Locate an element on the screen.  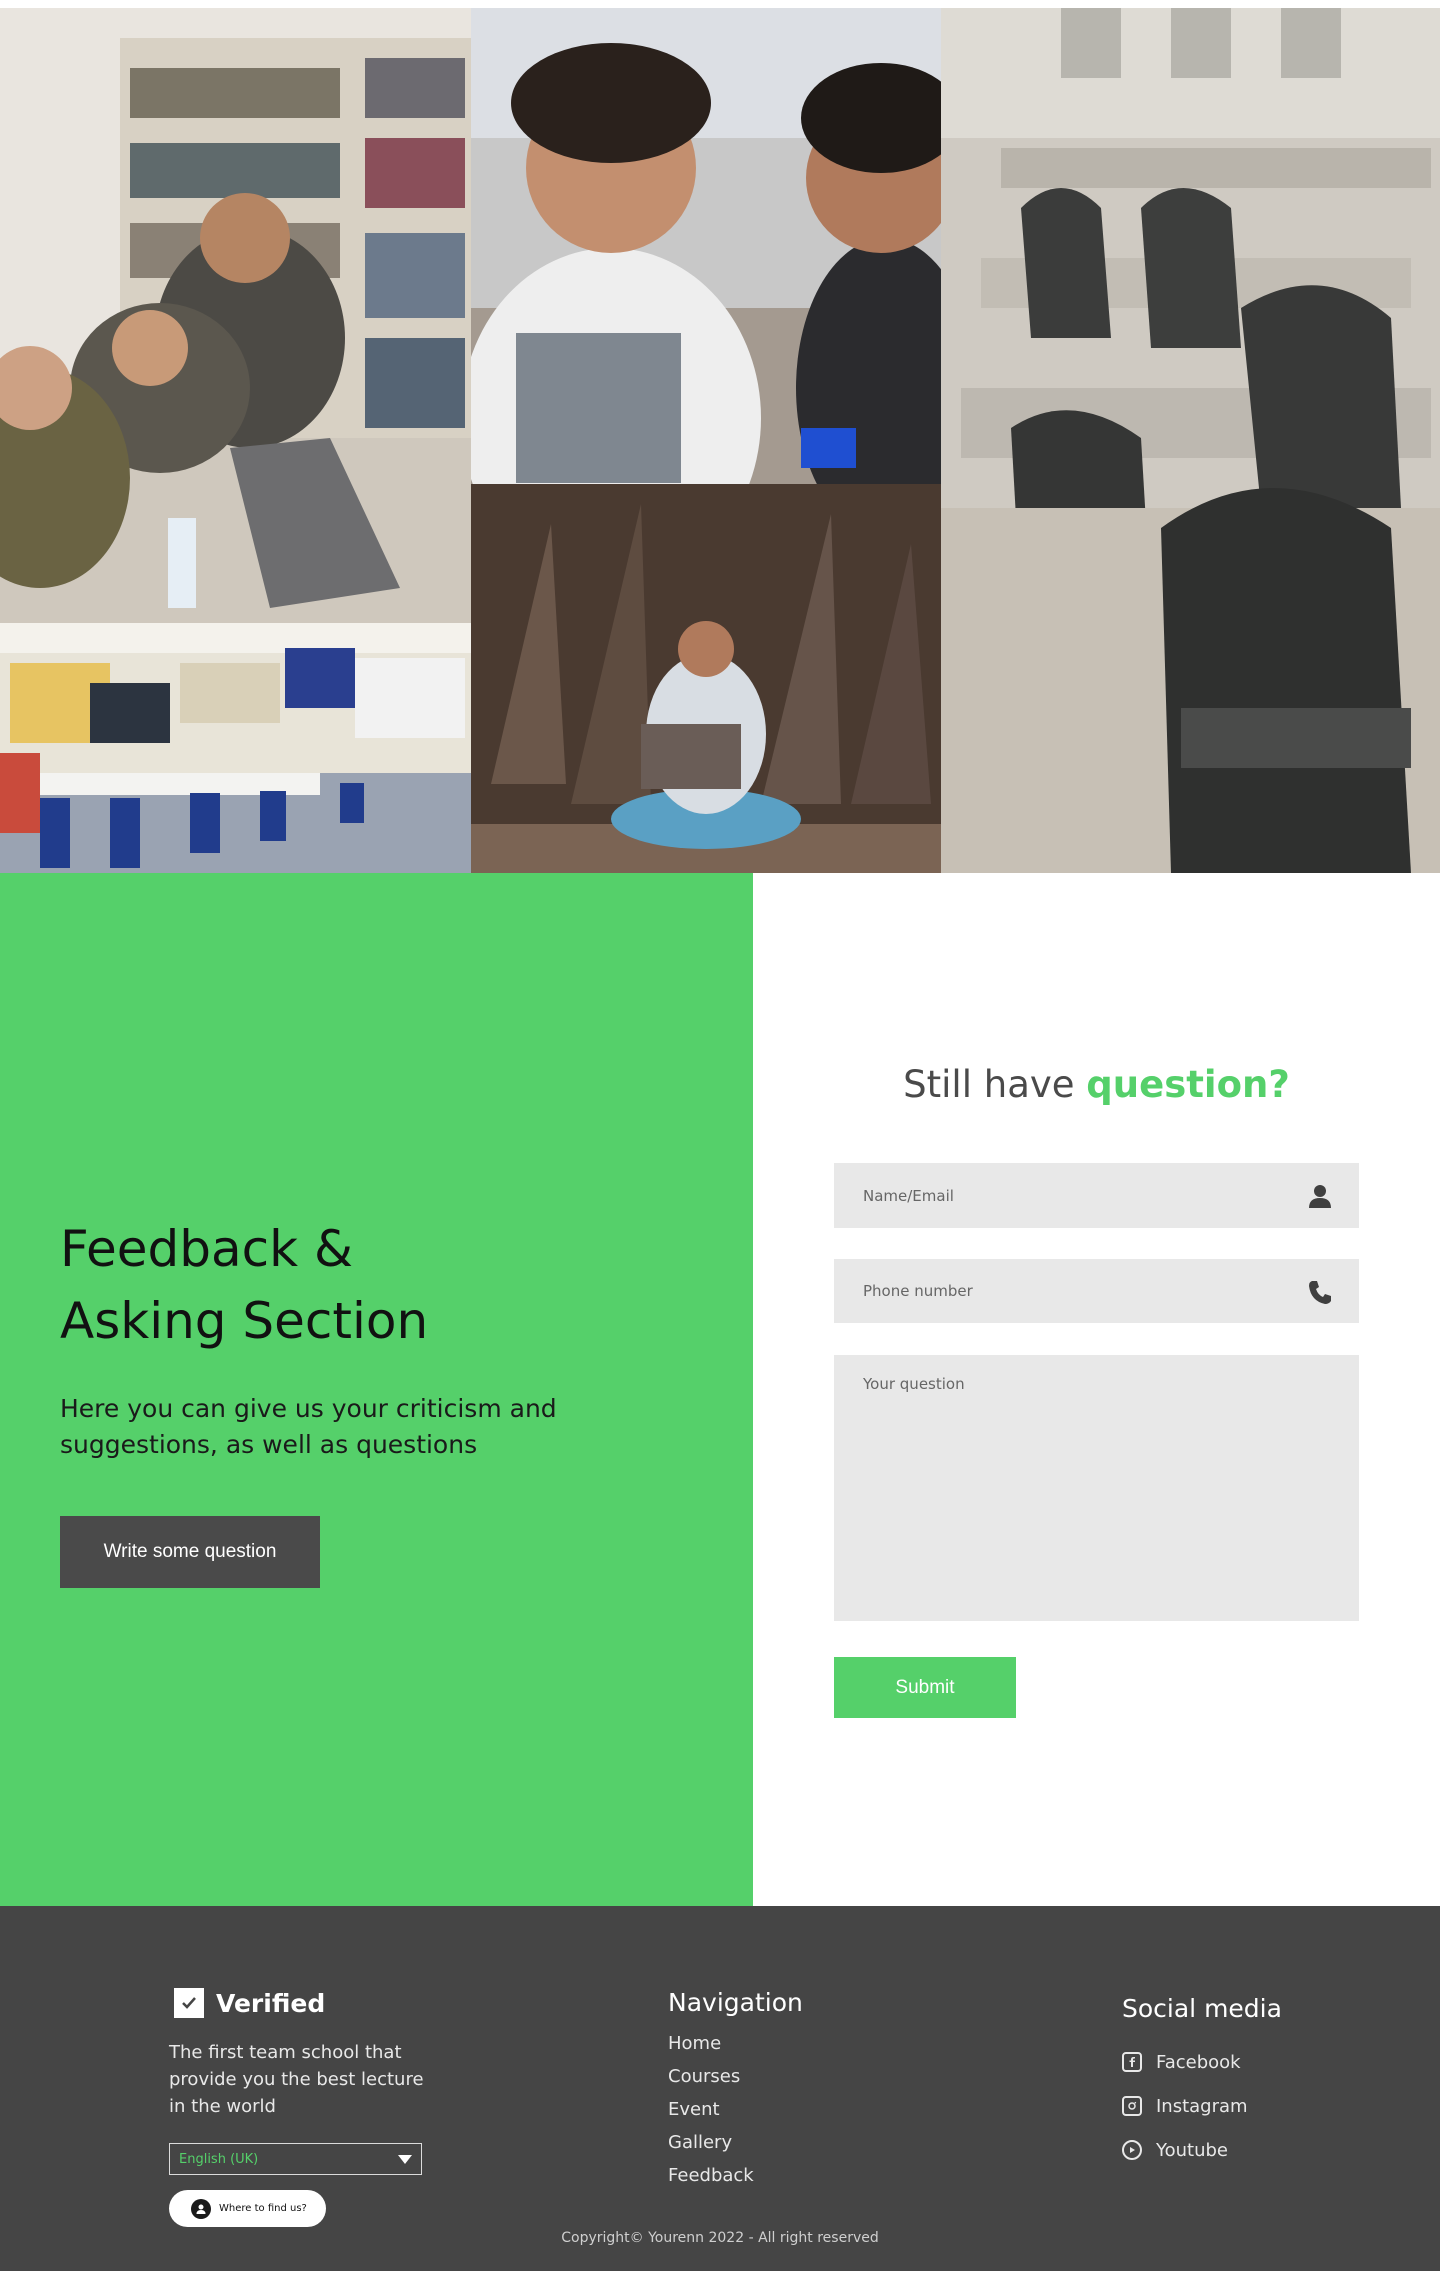
name-email-placeholder: Name/Email is located at coordinates (908, 1196).